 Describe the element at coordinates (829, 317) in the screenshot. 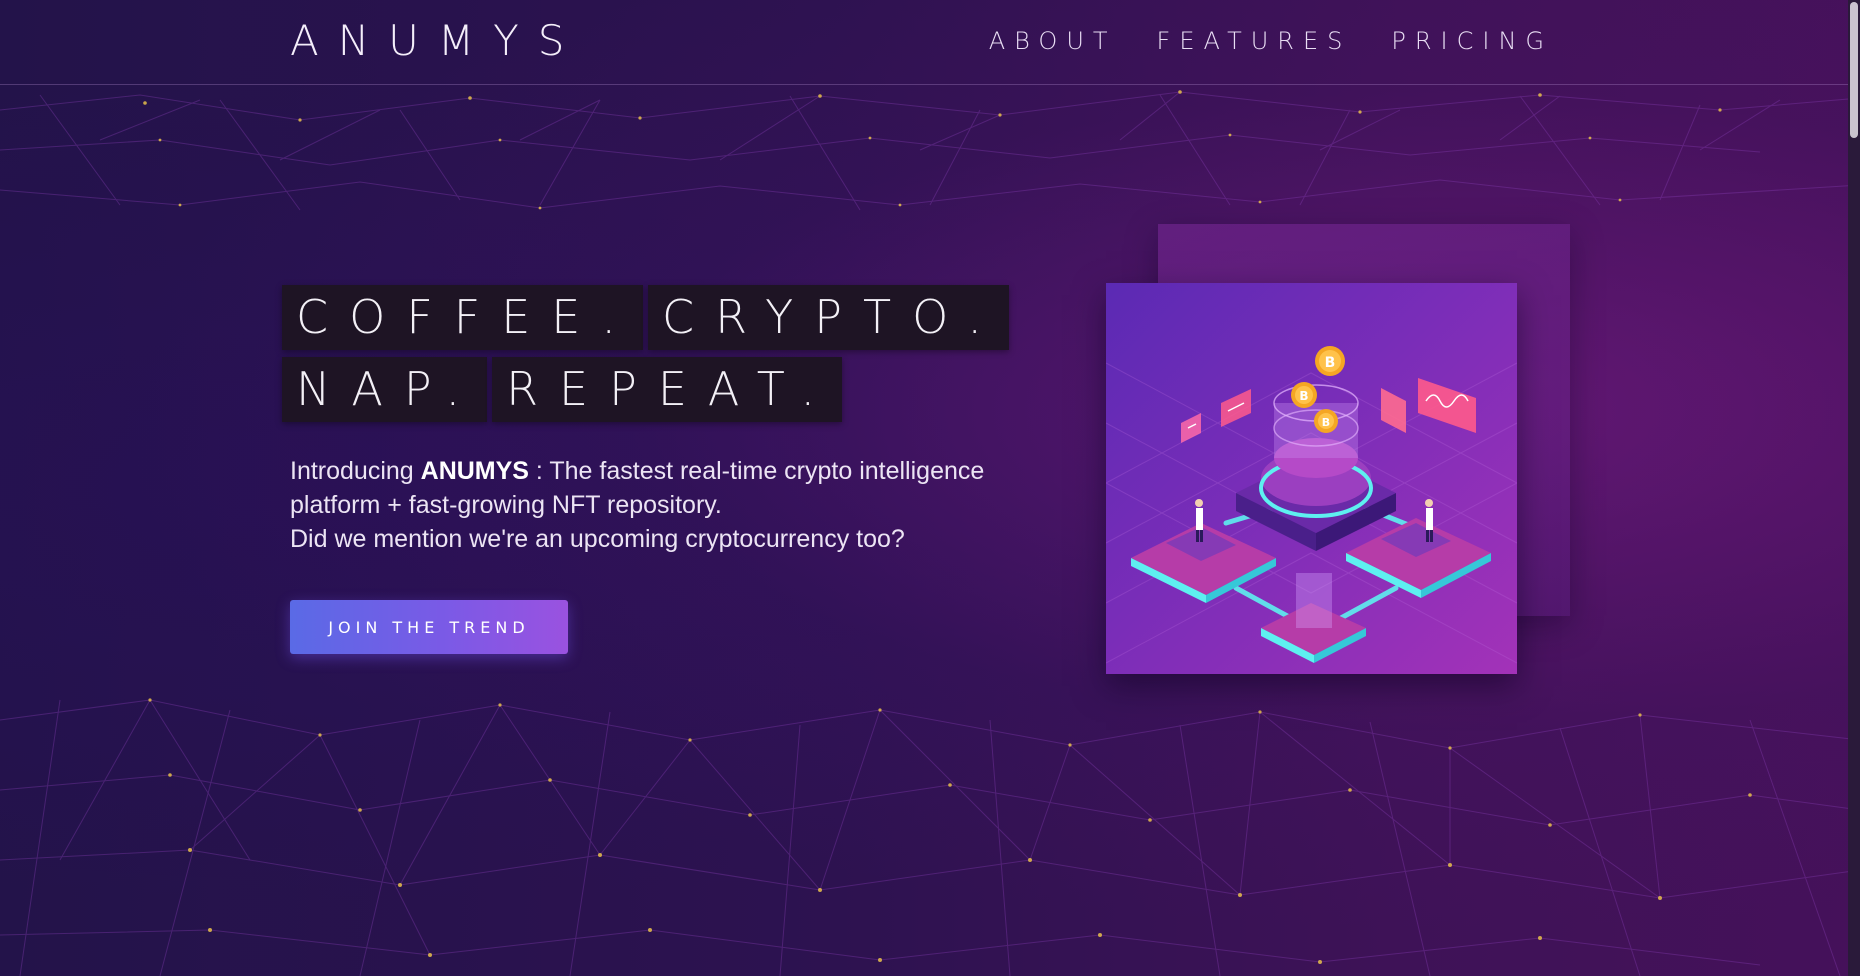

I see `headline-word: CRYPTO.` at that location.